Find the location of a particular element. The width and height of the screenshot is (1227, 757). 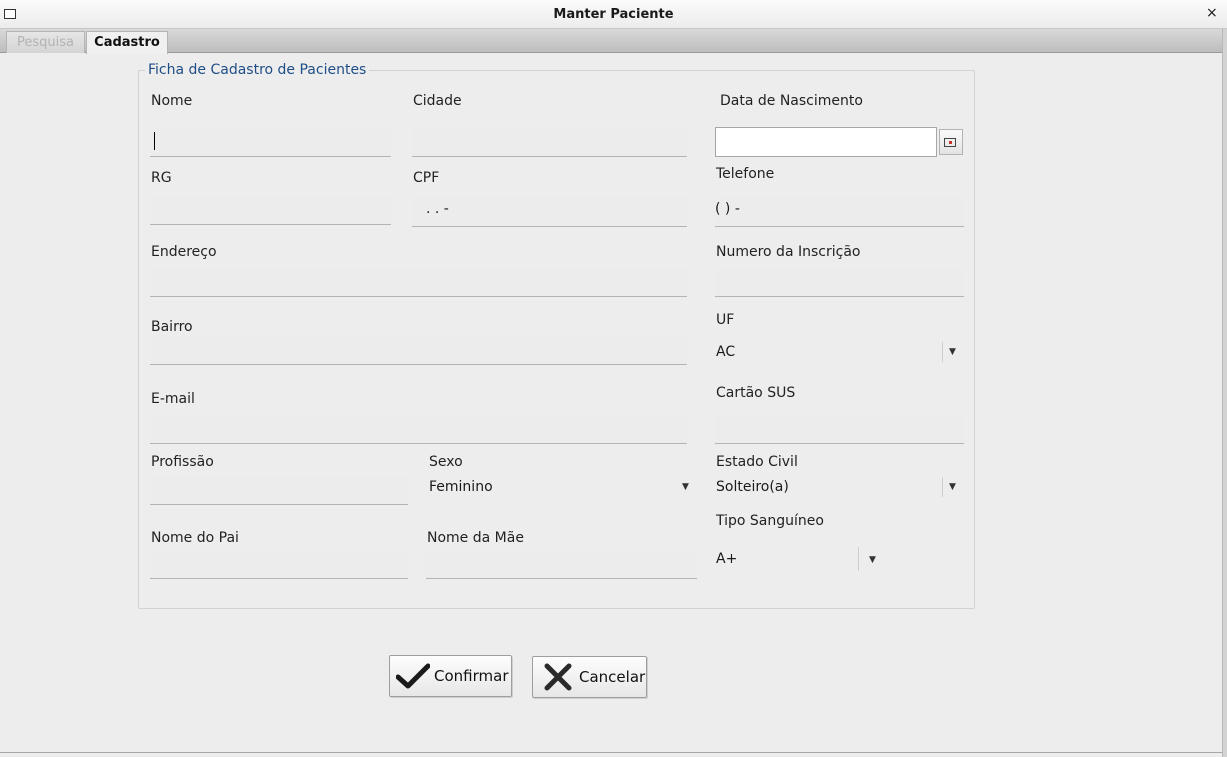

nome-label: Nome is located at coordinates (172, 101).